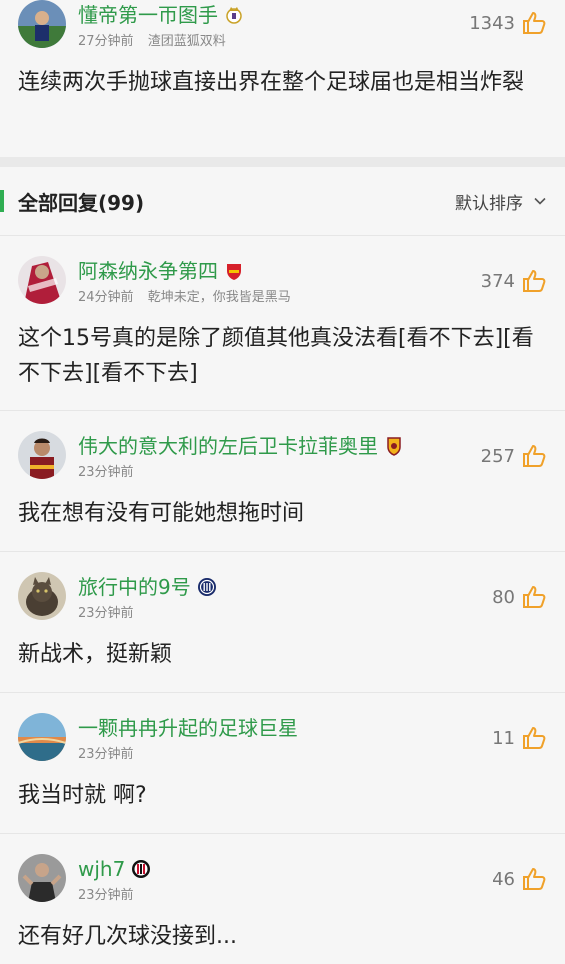 The width and height of the screenshot is (565, 964). What do you see at coordinates (2, 201) in the screenshot?
I see `section-accent-bar` at bounding box center [2, 201].